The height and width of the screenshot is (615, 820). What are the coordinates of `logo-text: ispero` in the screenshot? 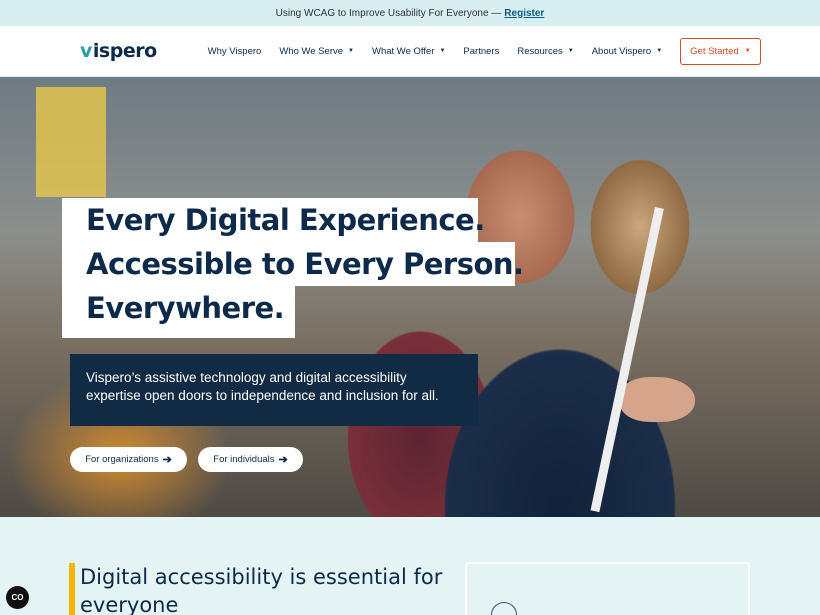 It's located at (124, 51).